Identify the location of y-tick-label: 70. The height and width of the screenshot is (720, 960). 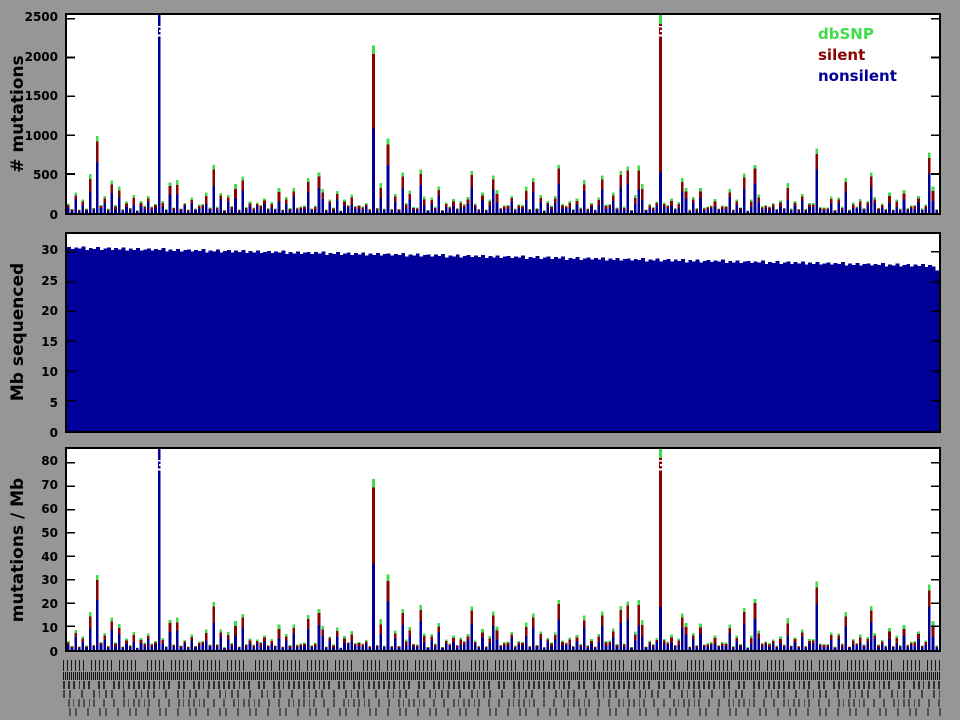
(49, 485).